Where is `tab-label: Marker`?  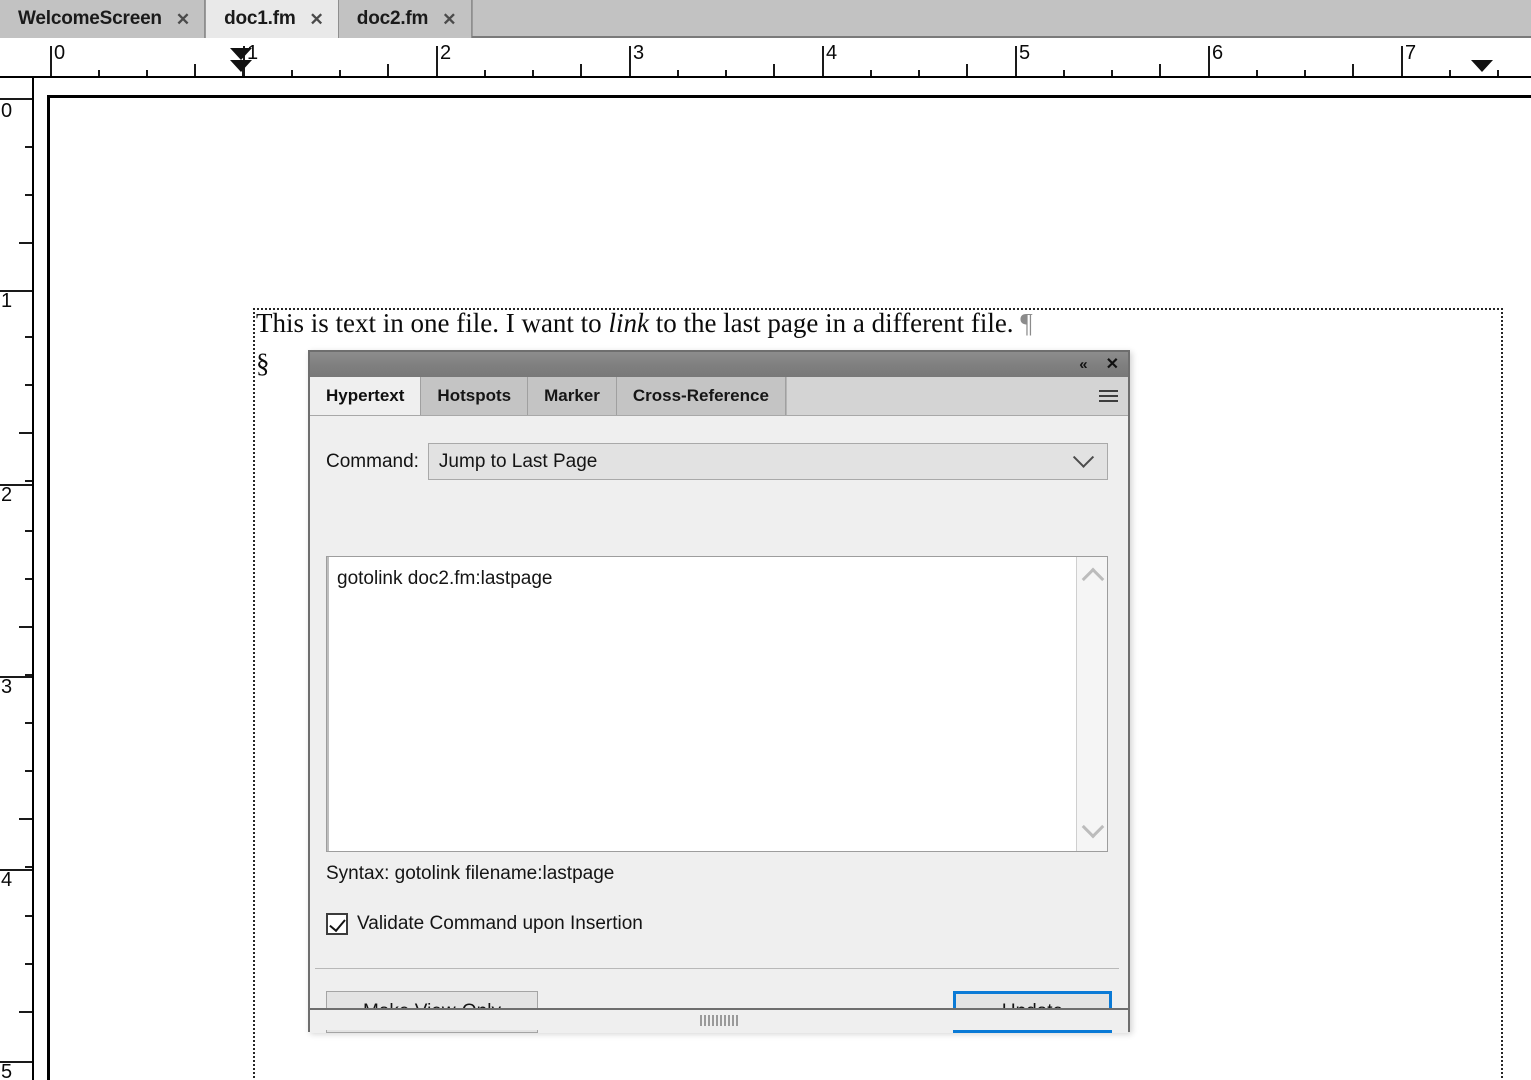
tab-label: Marker is located at coordinates (572, 395).